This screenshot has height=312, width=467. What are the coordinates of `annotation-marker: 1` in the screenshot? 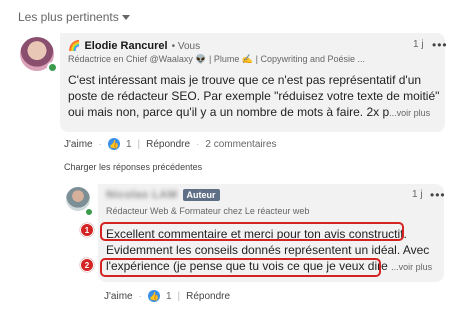 It's located at (87, 230).